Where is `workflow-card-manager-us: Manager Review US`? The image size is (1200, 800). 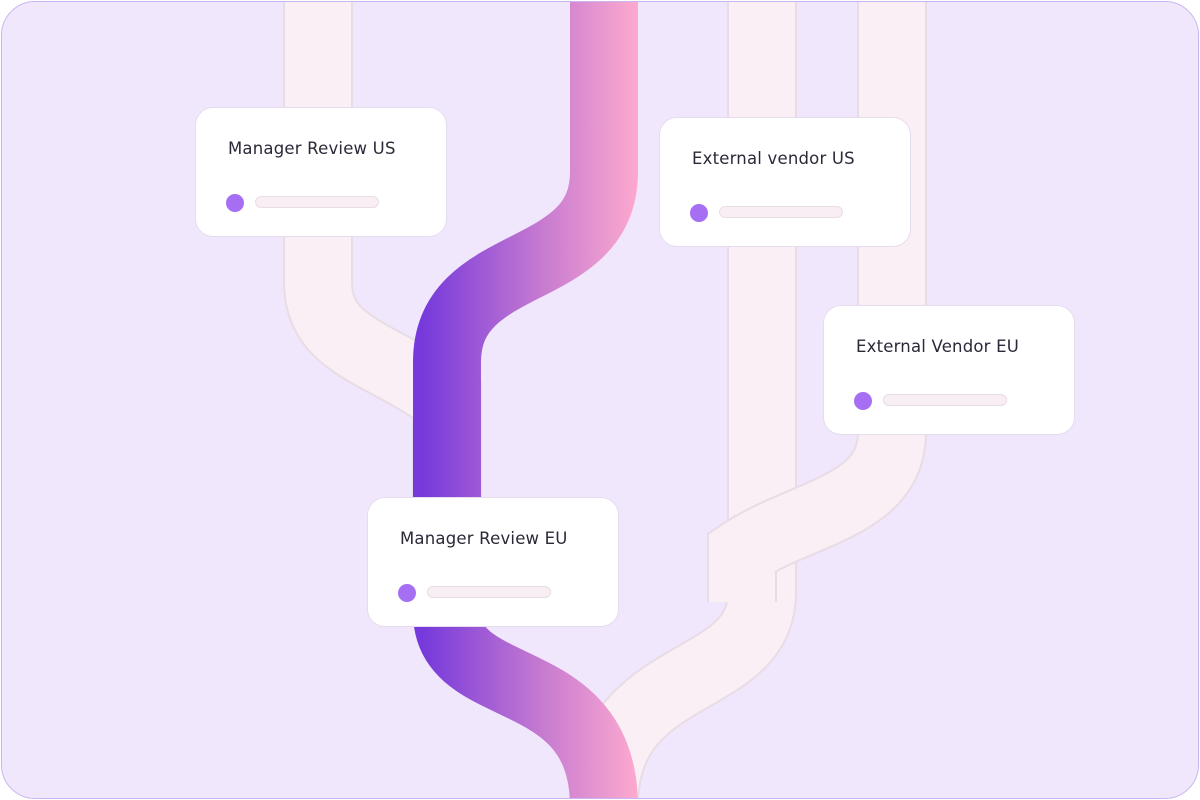
workflow-card-manager-us: Manager Review US is located at coordinates (321, 172).